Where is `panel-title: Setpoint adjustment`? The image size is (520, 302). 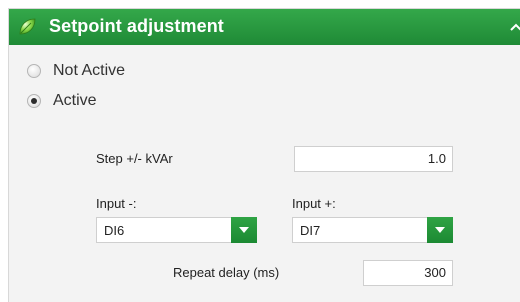
panel-title: Setpoint adjustment is located at coordinates (136, 26).